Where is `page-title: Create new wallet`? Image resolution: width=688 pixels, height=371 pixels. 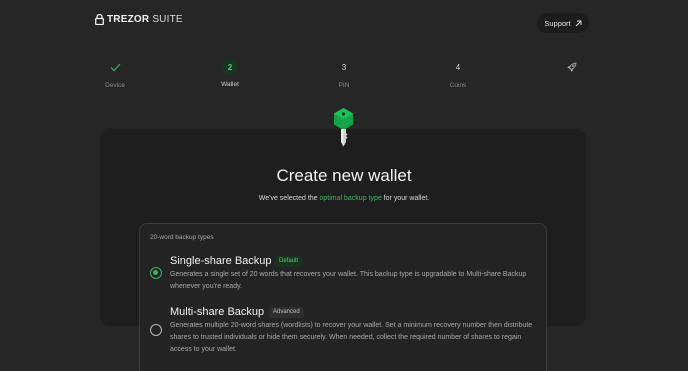
page-title: Create new wallet is located at coordinates (344, 175).